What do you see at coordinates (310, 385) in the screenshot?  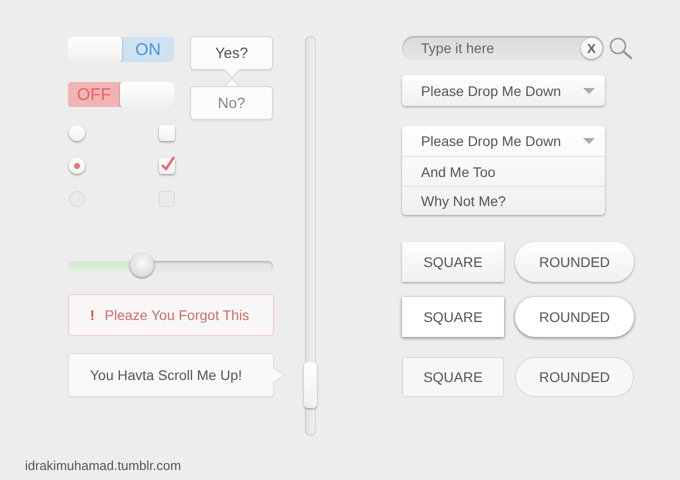 I see `scrollbar-thumb` at bounding box center [310, 385].